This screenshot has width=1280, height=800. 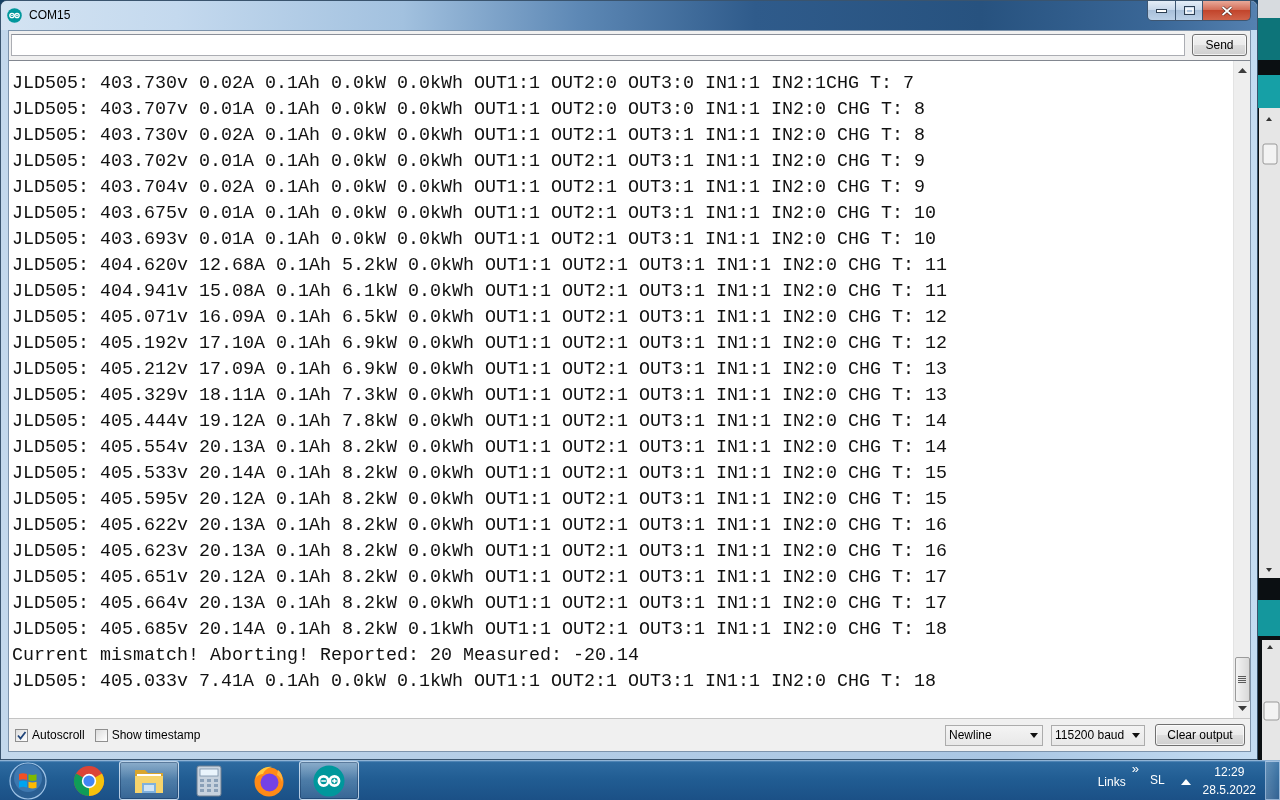 What do you see at coordinates (58, 735) in the screenshot?
I see `checkbox-label: Autoscroll` at bounding box center [58, 735].